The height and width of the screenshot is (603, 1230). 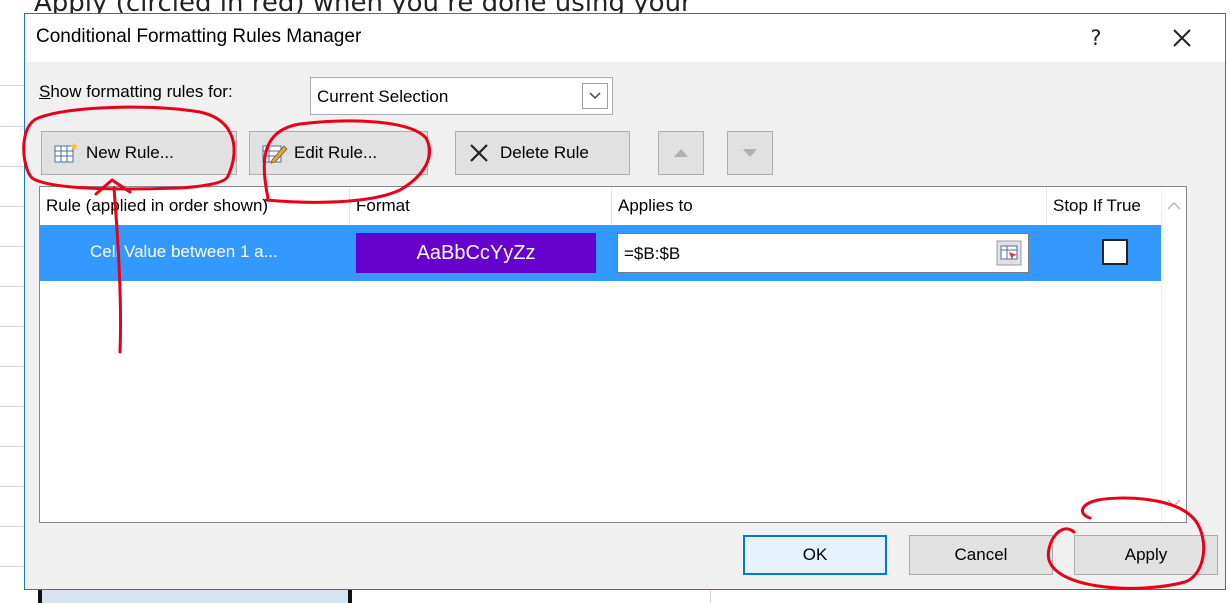 I want to click on column-header-rule: Rule (applied in order shown), so click(x=195, y=206).